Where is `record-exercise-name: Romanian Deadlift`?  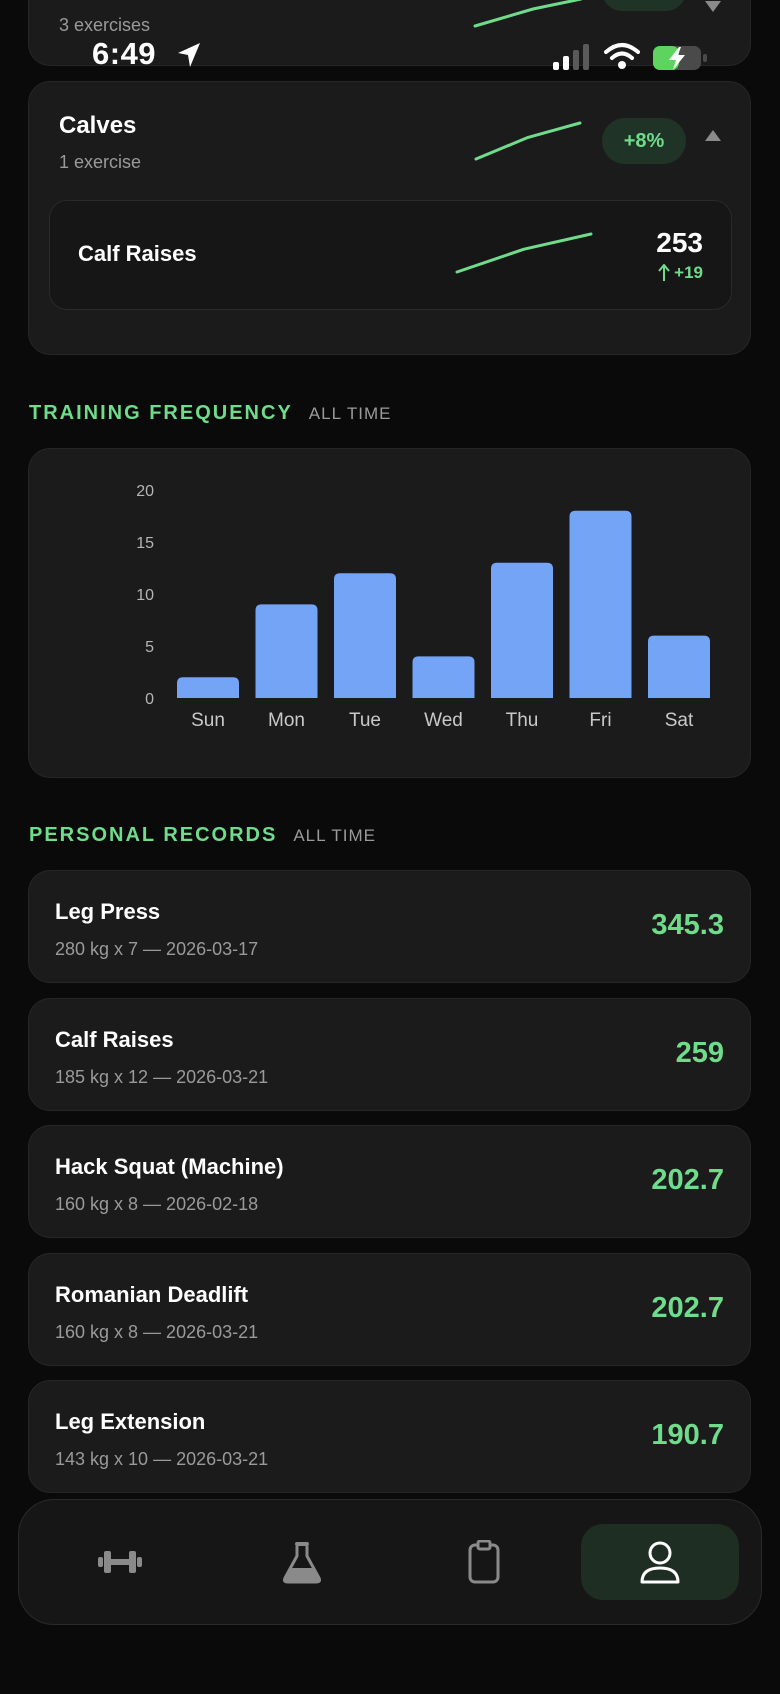 record-exercise-name: Romanian Deadlift is located at coordinates (152, 1294).